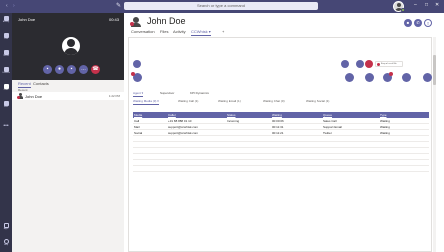 Image resolution: width=444 pixels, height=252 pixels. What do you see at coordinates (166, 21) in the screenshot?
I see `page-title: John Doe` at bounding box center [166, 21].